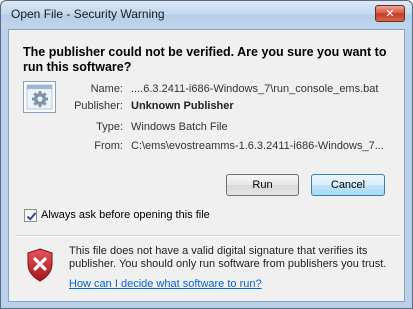 The height and width of the screenshot is (309, 413). I want to click on title-bar: Open File - Security Warning ✕, so click(206, 14).